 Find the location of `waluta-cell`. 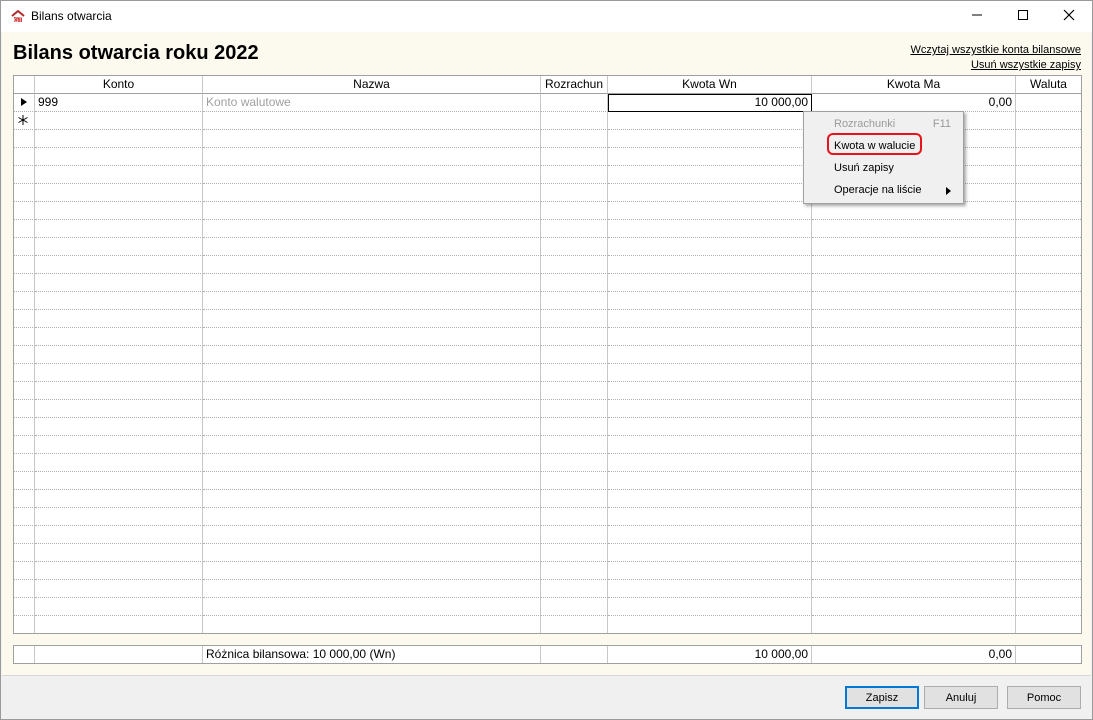

waluta-cell is located at coordinates (1048, 103).